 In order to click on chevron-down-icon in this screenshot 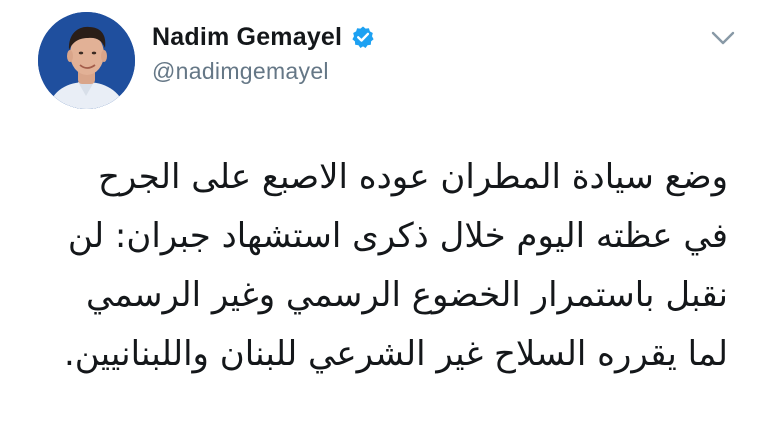, I will do `click(723, 38)`.